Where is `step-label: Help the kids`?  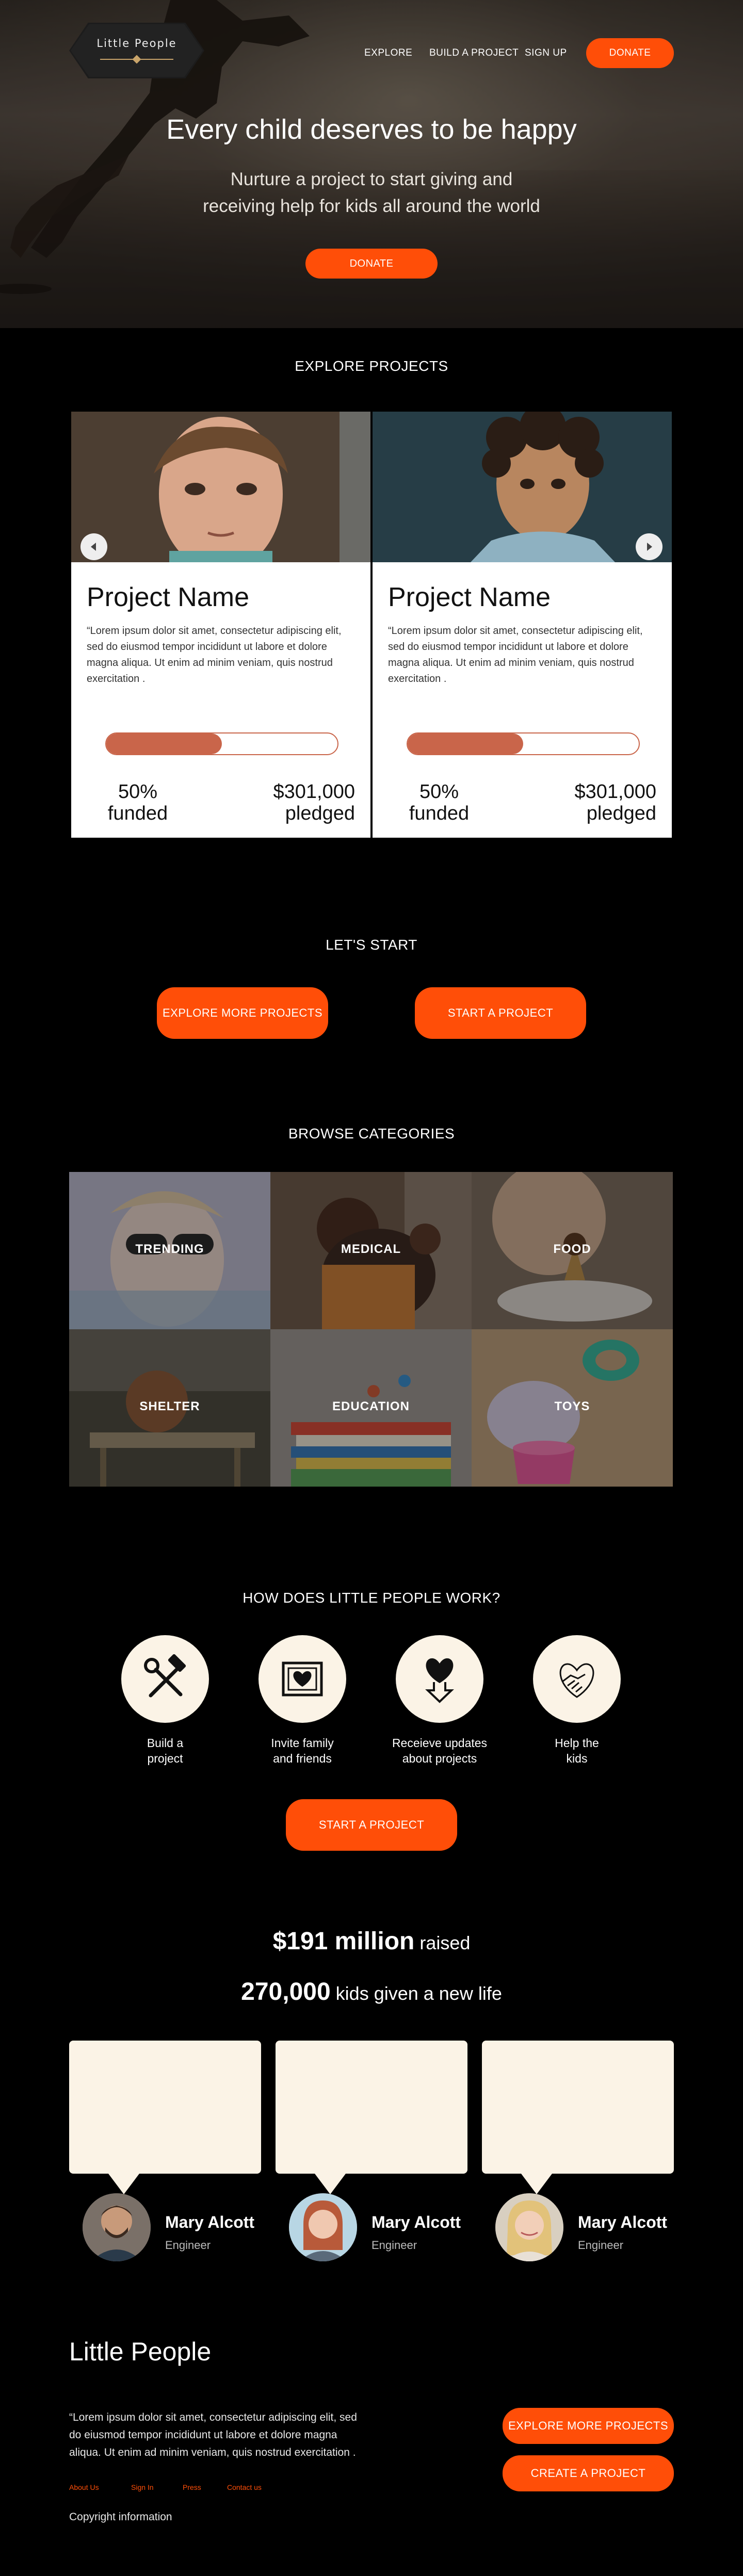 step-label: Help the kids is located at coordinates (577, 1751).